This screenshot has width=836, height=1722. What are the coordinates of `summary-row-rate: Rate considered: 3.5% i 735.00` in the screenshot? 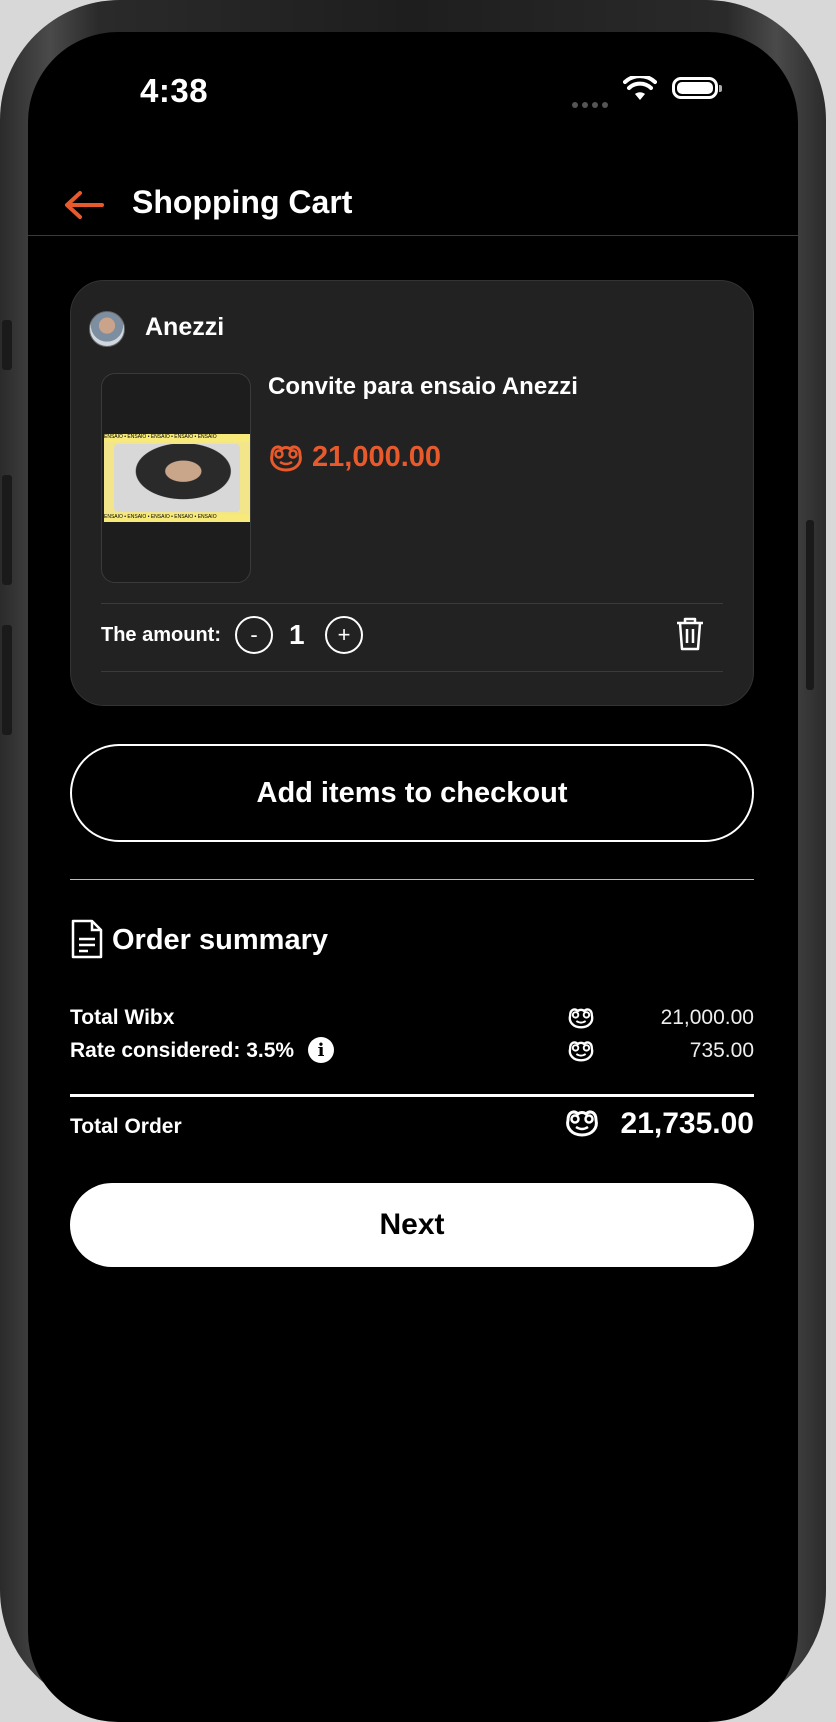 It's located at (412, 1053).